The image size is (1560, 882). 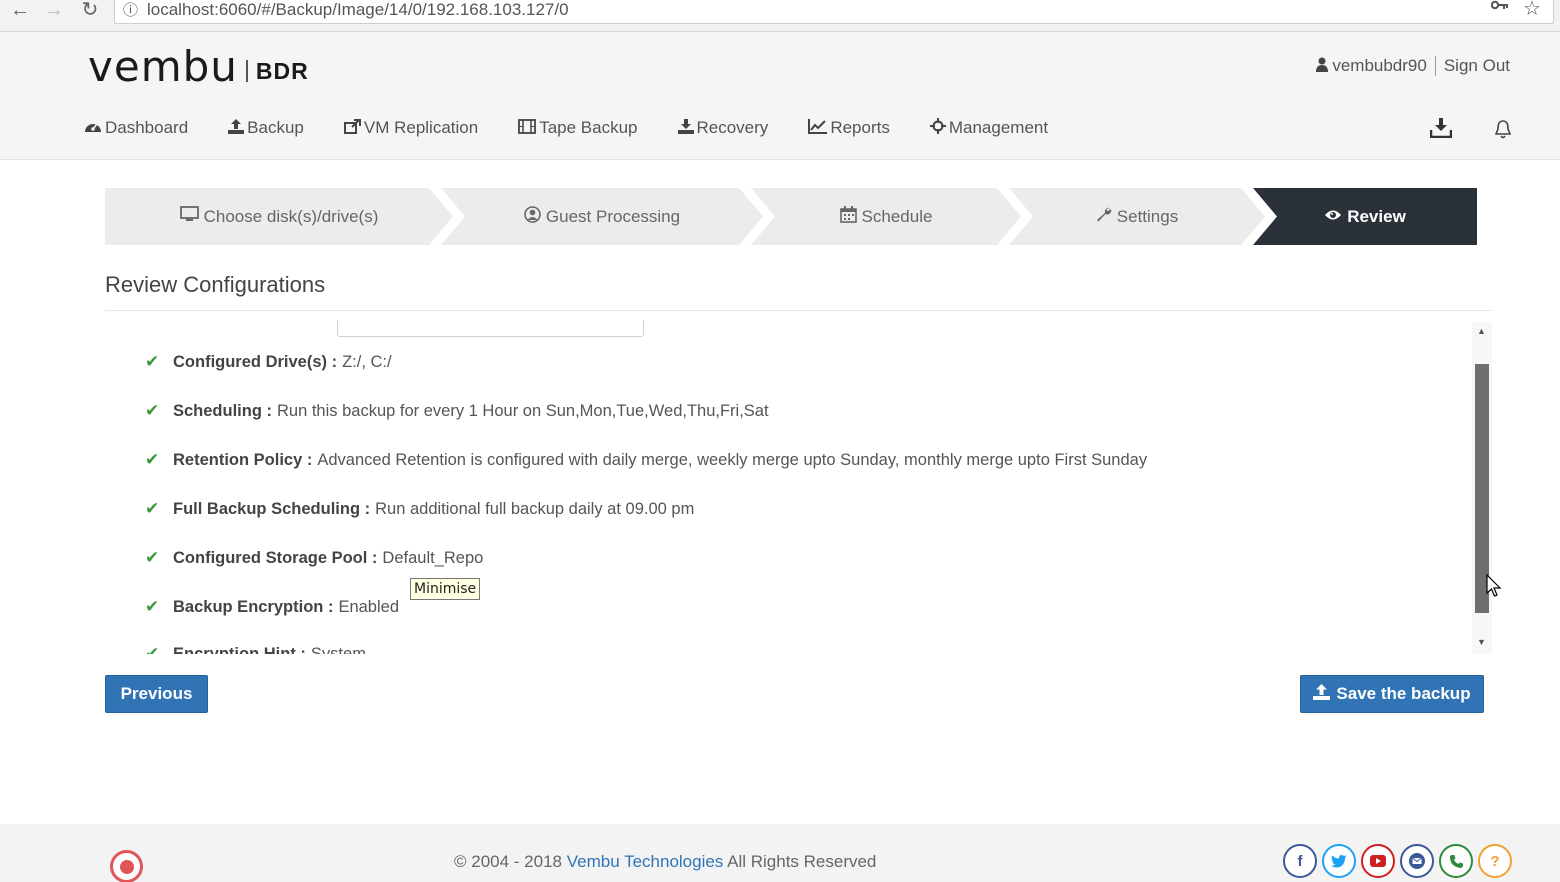 I want to click on step-review: Review, so click(x=1365, y=216).